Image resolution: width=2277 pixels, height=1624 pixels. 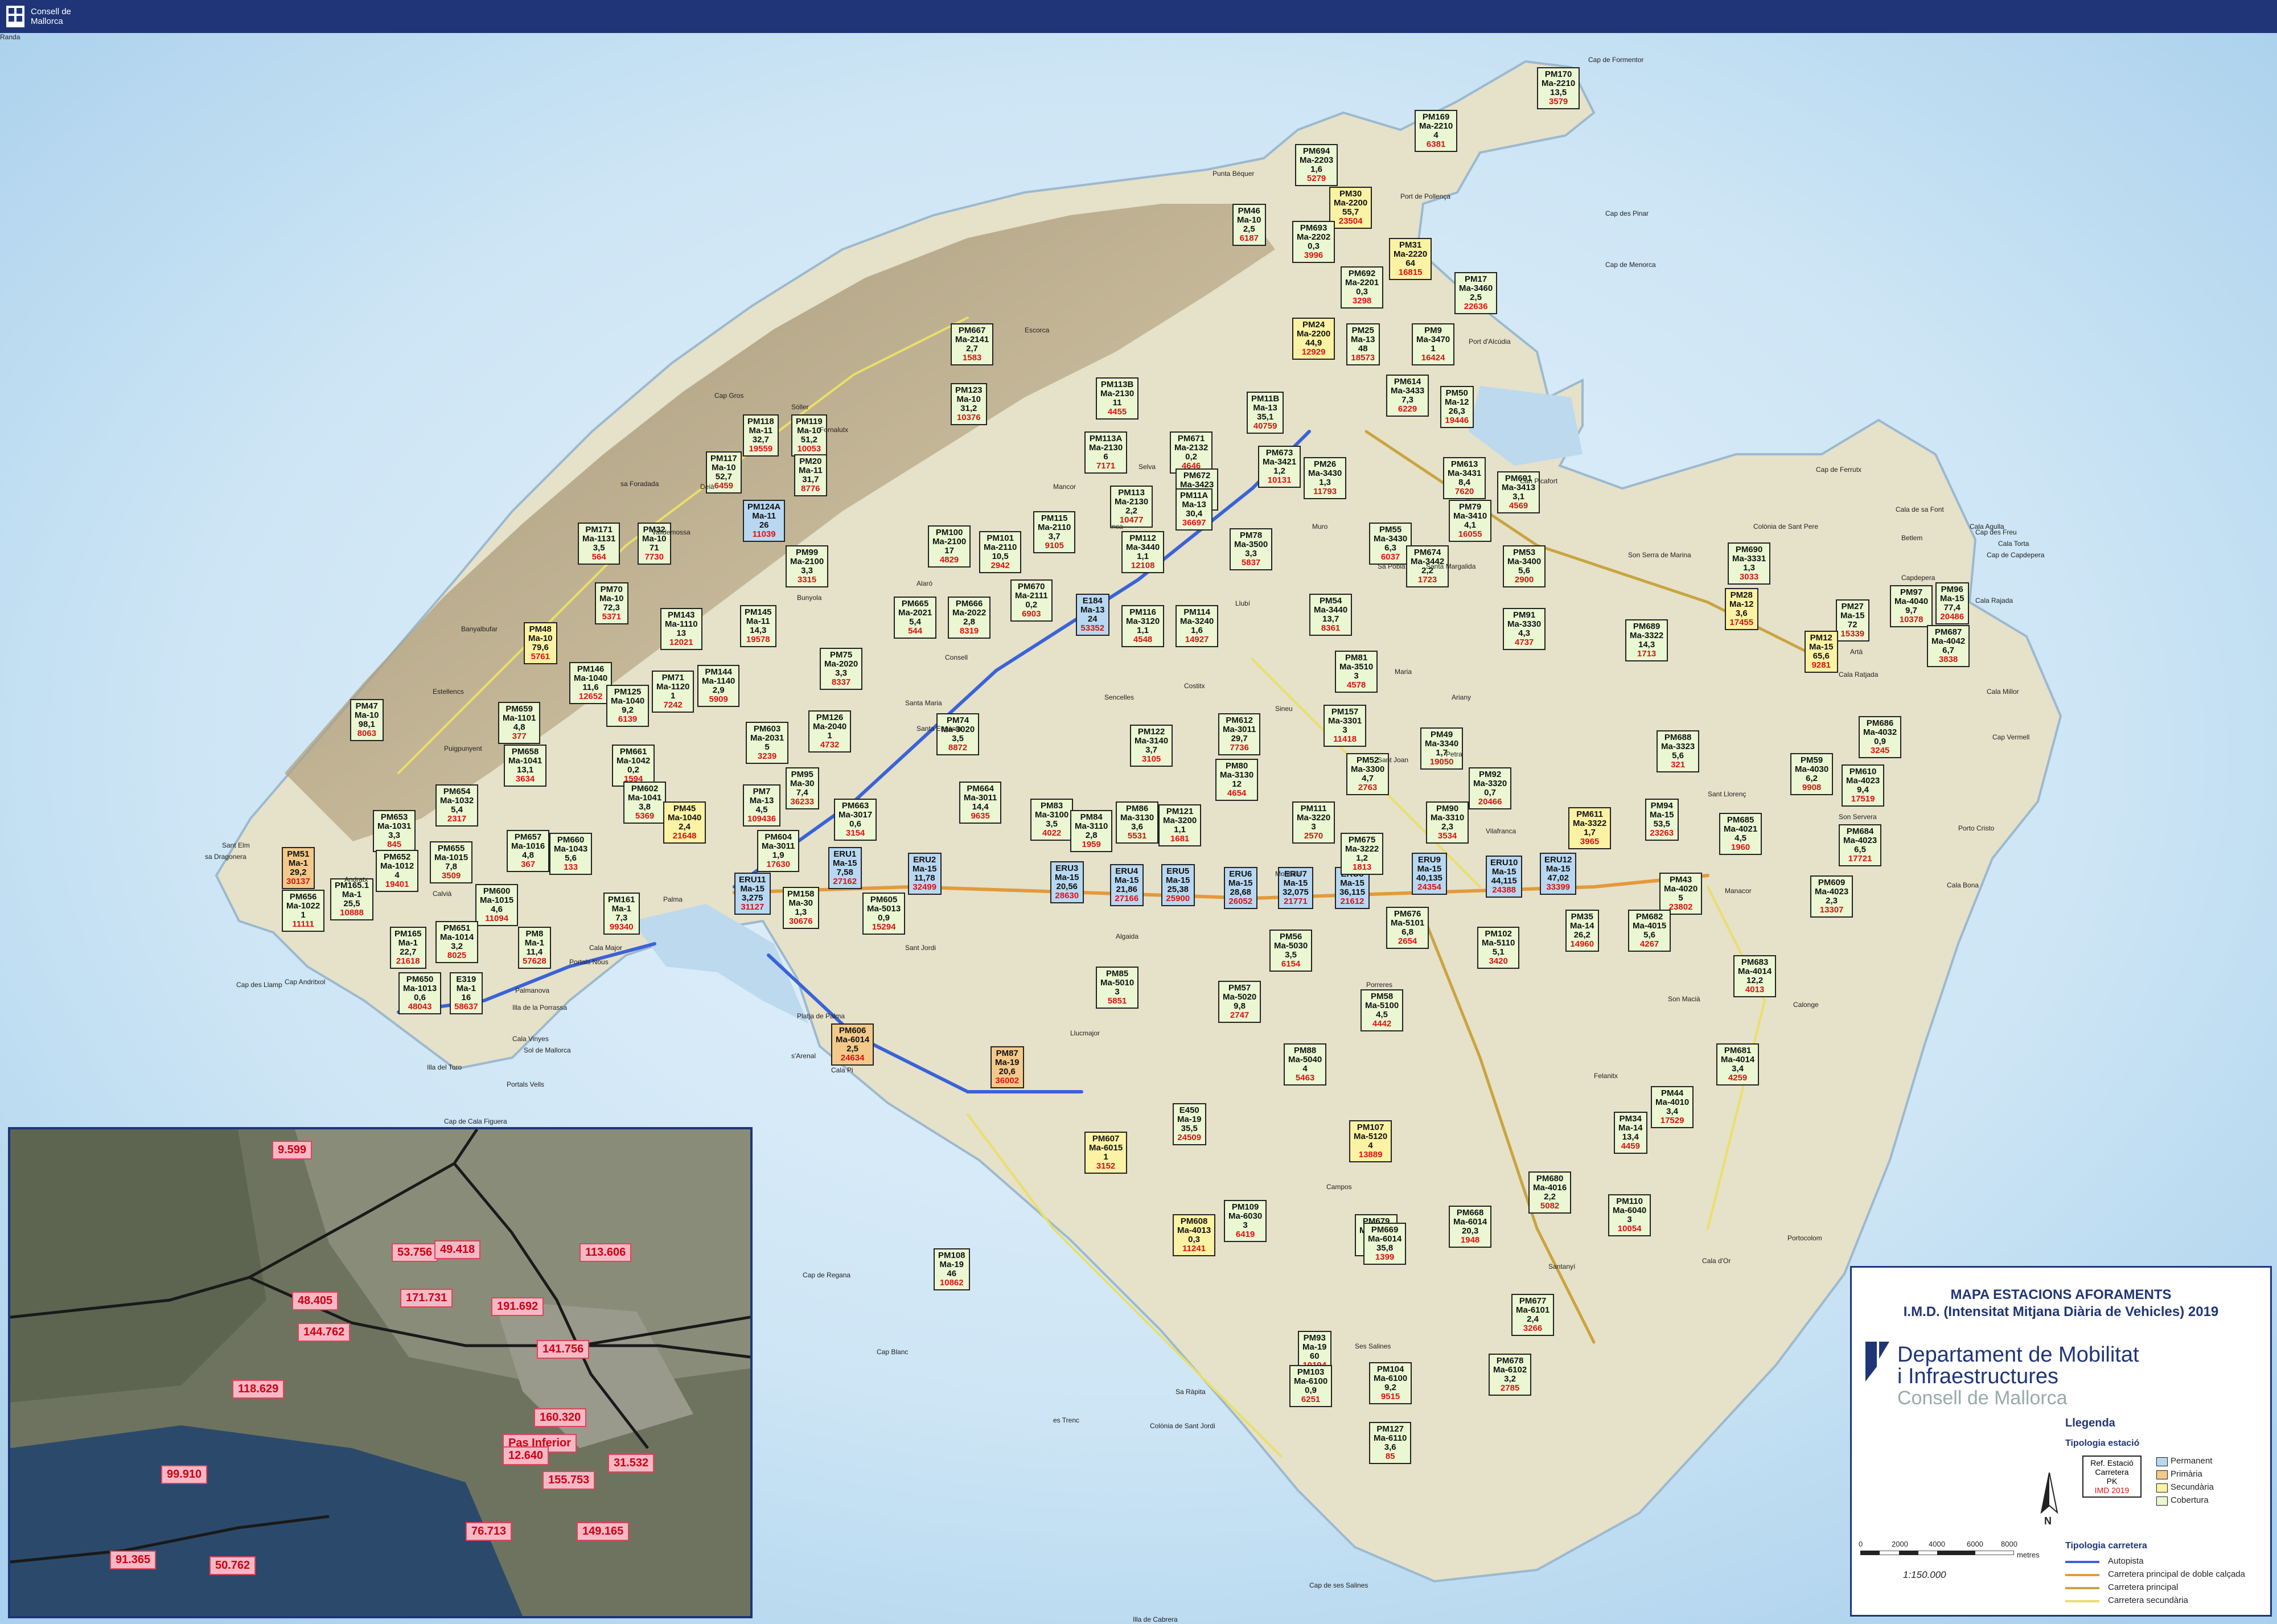 What do you see at coordinates (1510, 1375) in the screenshot?
I see `station-pm678: PM678 Ma-6102 3,2 2785` at bounding box center [1510, 1375].